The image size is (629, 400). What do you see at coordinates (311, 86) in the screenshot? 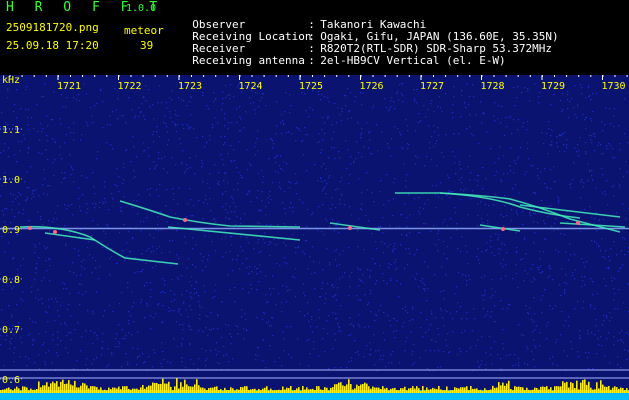
I see `time-tick-label: 1725` at bounding box center [311, 86].